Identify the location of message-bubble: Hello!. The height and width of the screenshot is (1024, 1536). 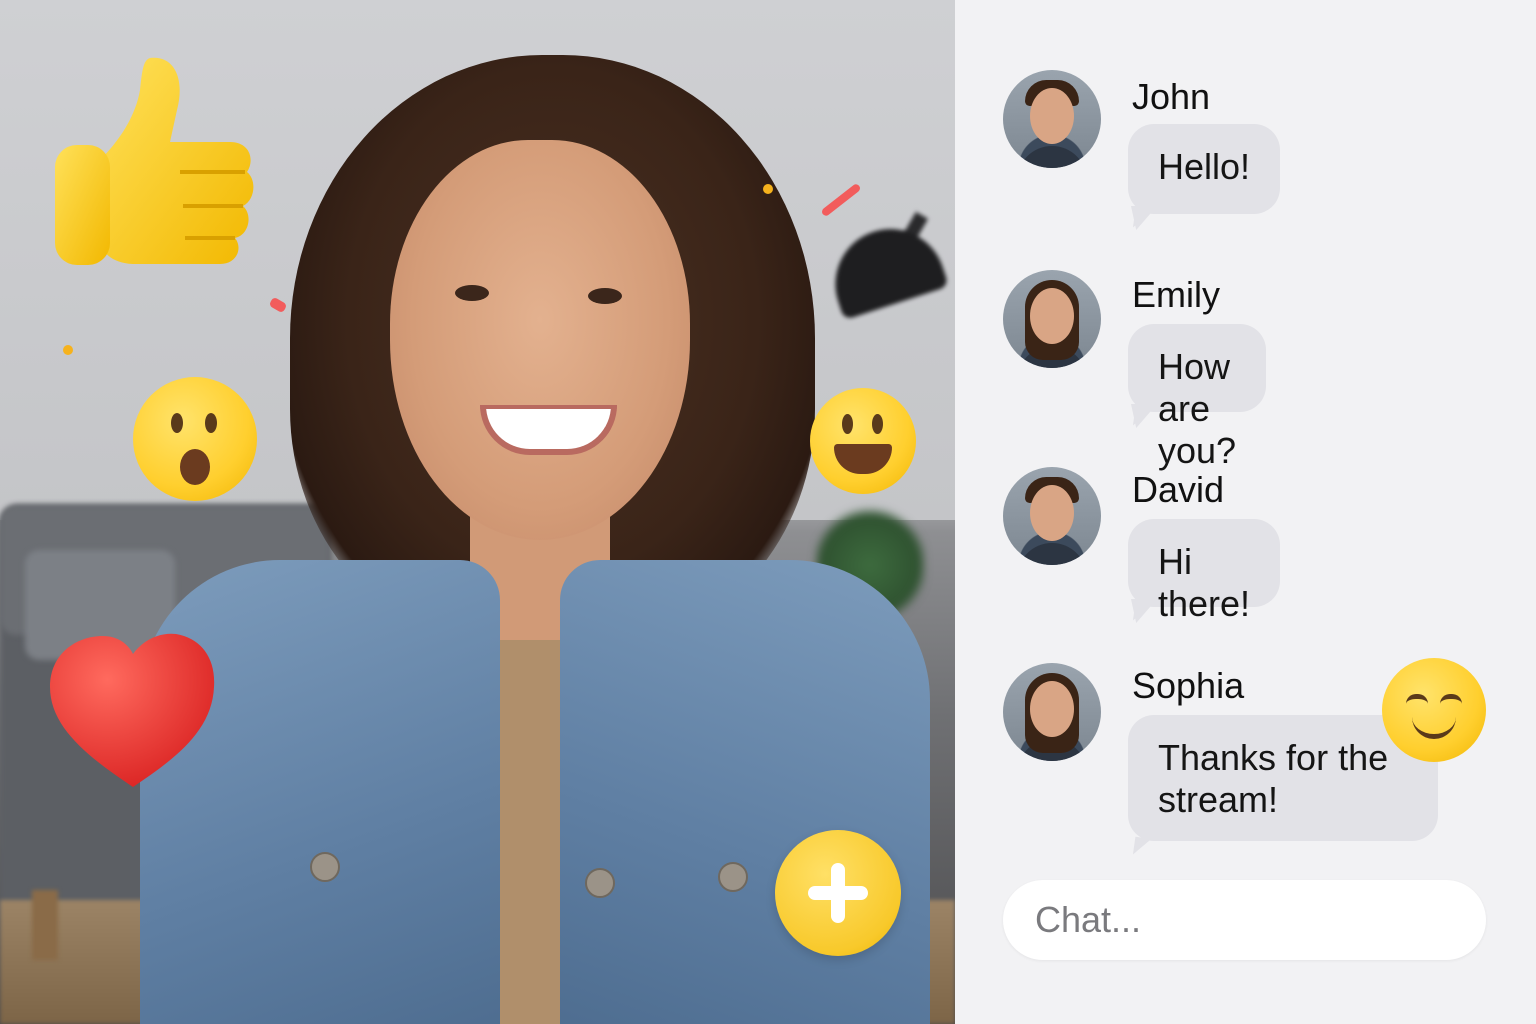
(1204, 169).